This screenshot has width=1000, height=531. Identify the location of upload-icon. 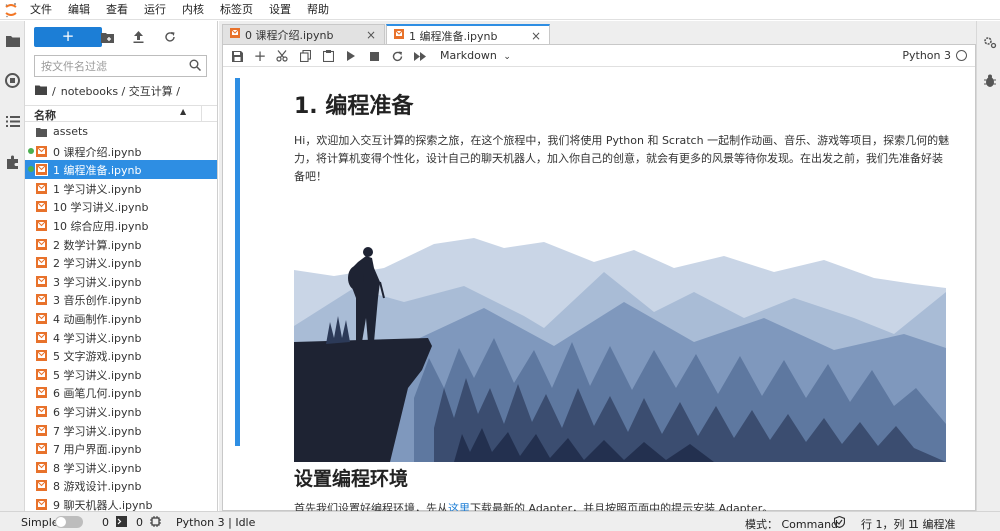
(138, 37).